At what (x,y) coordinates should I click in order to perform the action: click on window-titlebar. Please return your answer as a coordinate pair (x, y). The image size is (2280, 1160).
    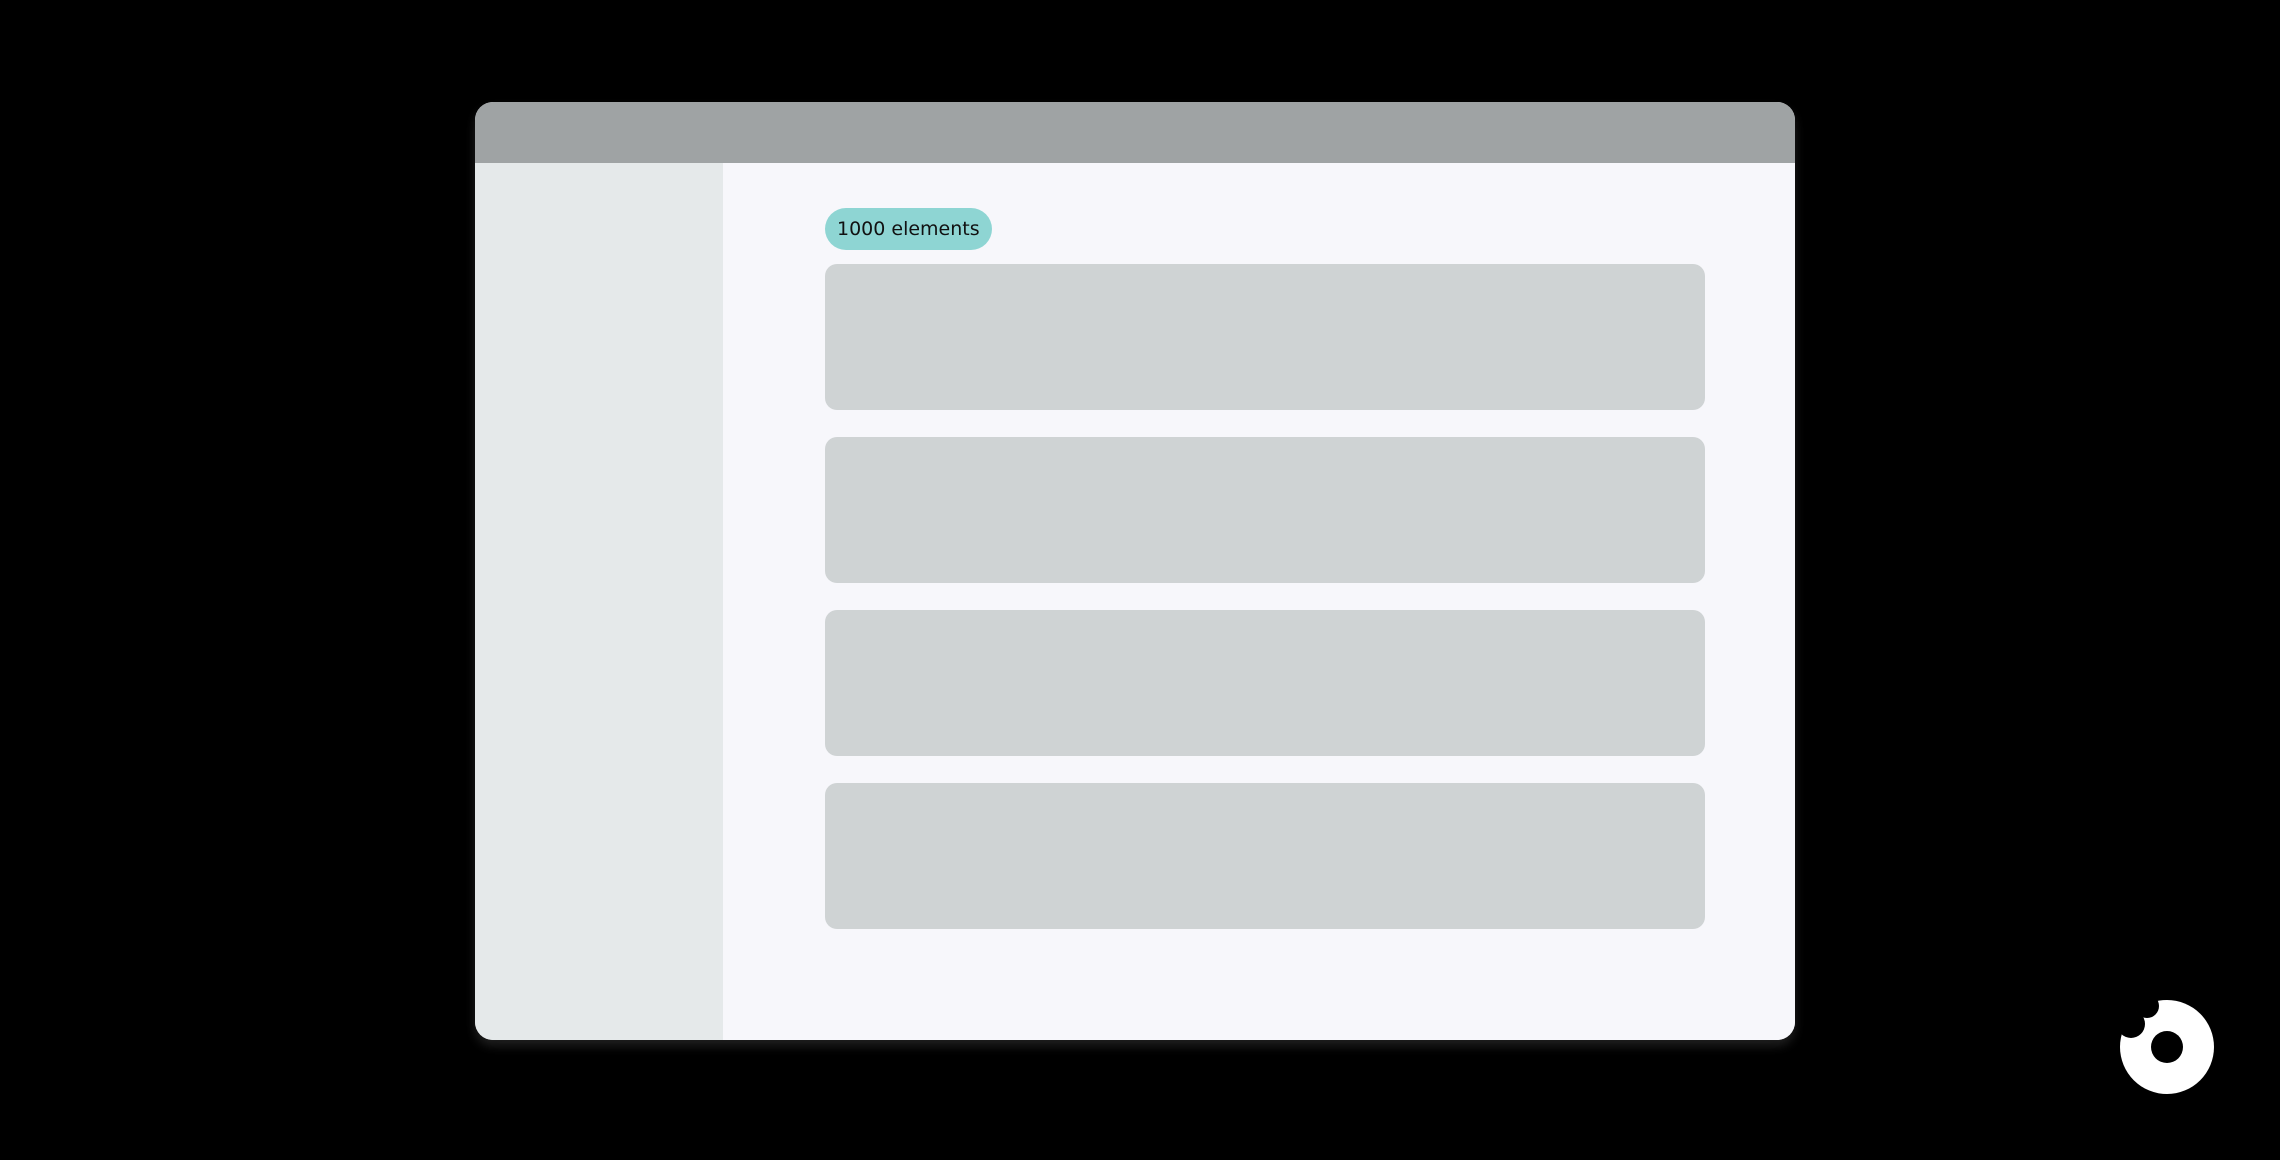
    Looking at the image, I should click on (1135, 132).